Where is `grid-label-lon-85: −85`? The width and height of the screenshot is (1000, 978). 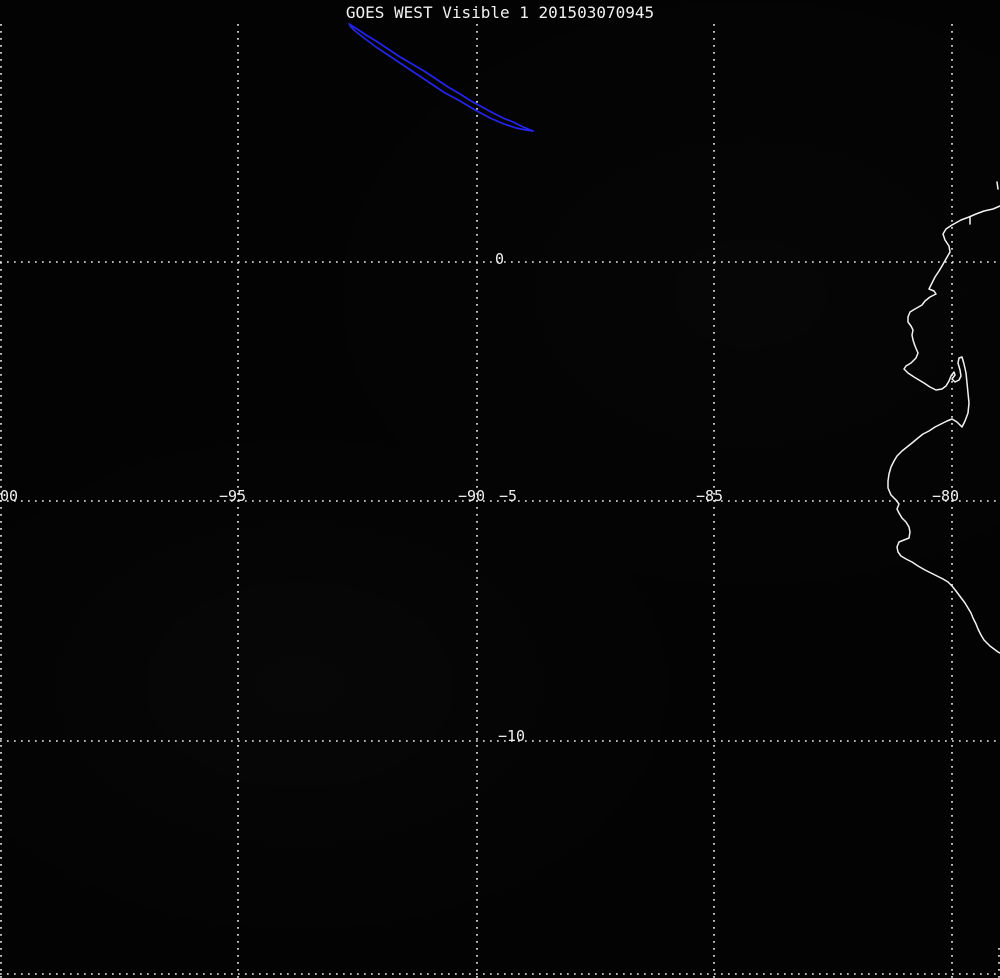 grid-label-lon-85: −85 is located at coordinates (710, 496).